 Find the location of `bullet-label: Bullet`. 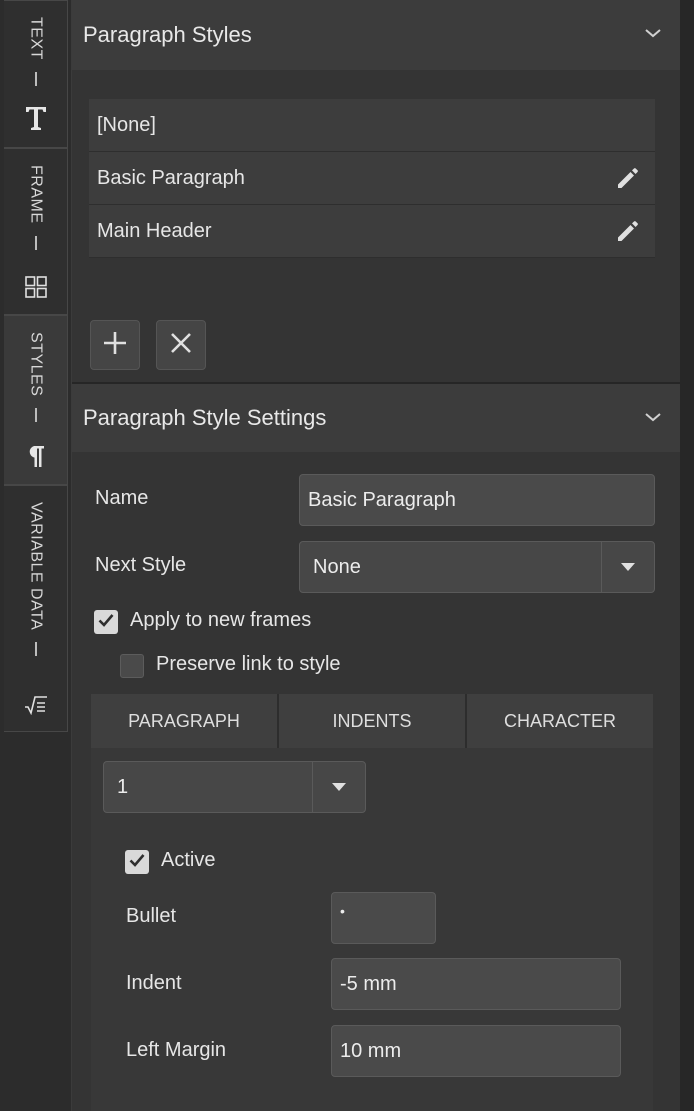

bullet-label: Bullet is located at coordinates (151, 916).